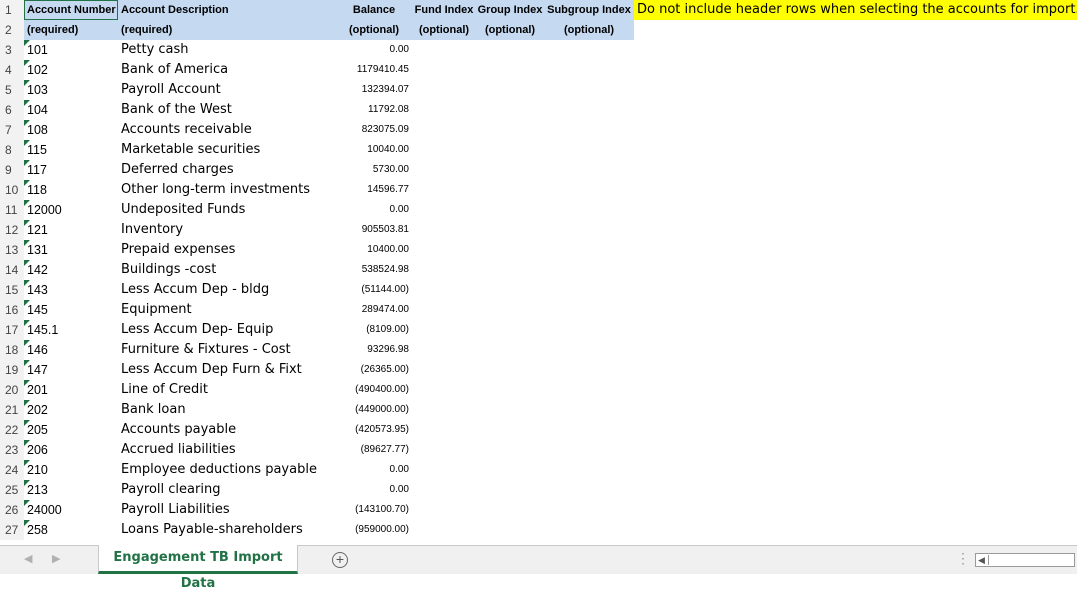 The width and height of the screenshot is (1077, 597). I want to click on row-number: 22, so click(12, 430).